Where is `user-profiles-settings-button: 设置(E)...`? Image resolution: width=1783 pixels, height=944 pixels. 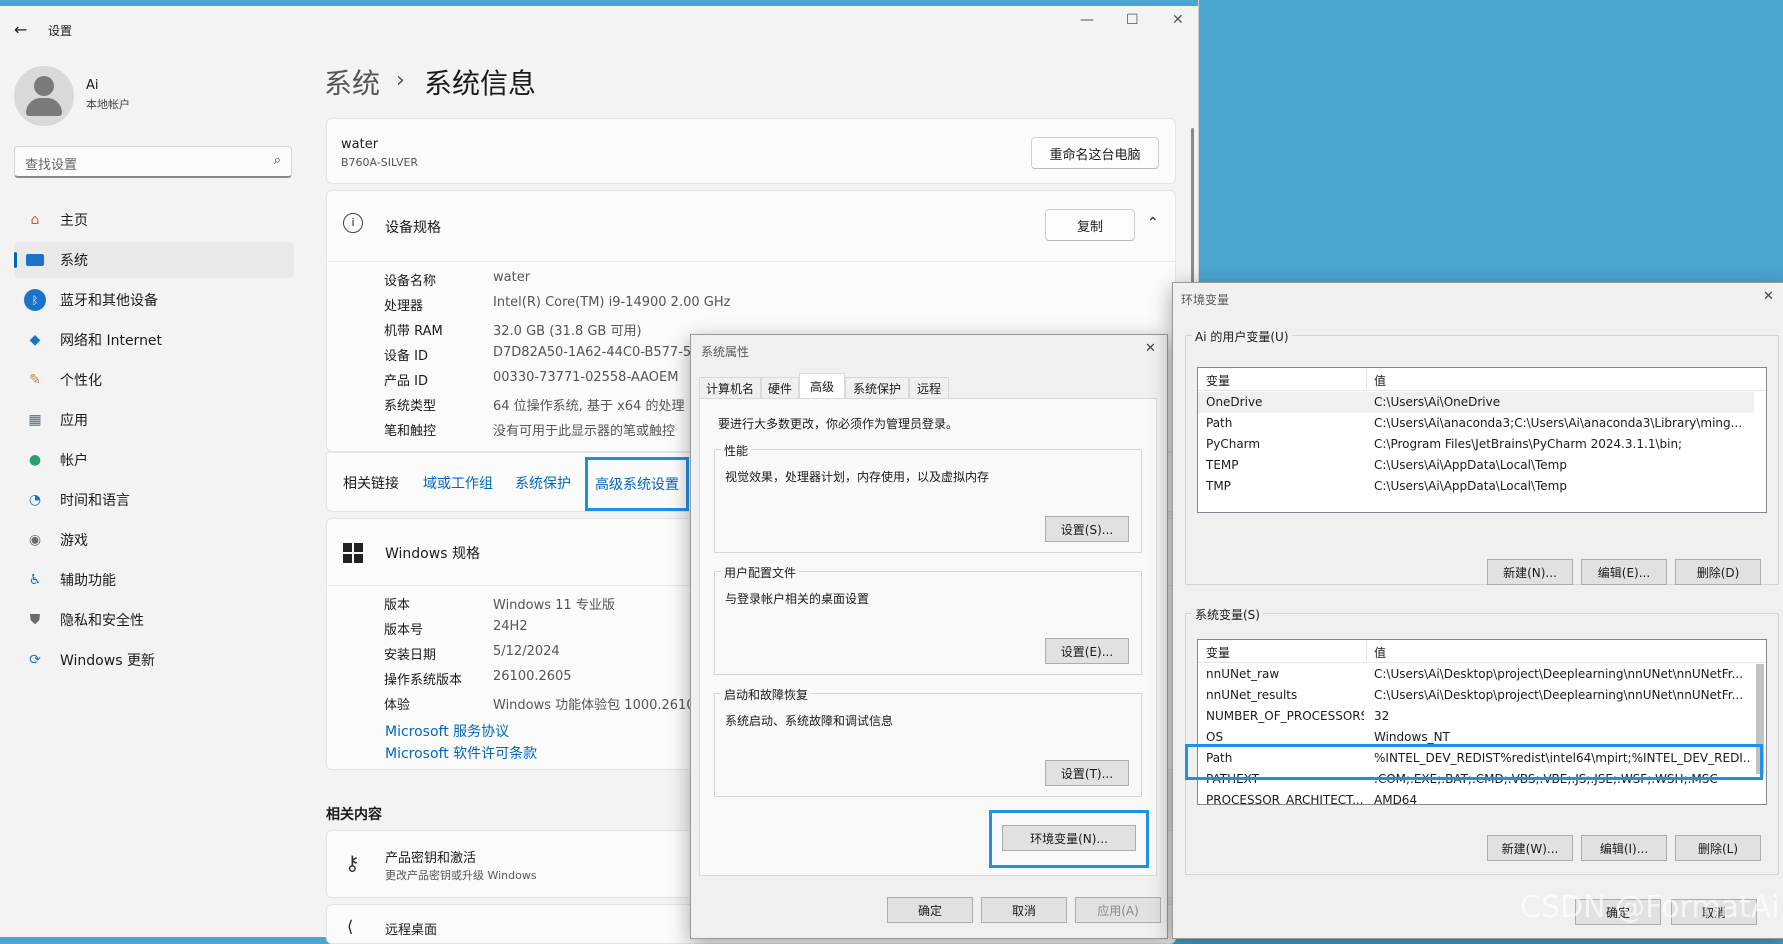
user-profiles-settings-button: 设置(E)... is located at coordinates (1087, 651).